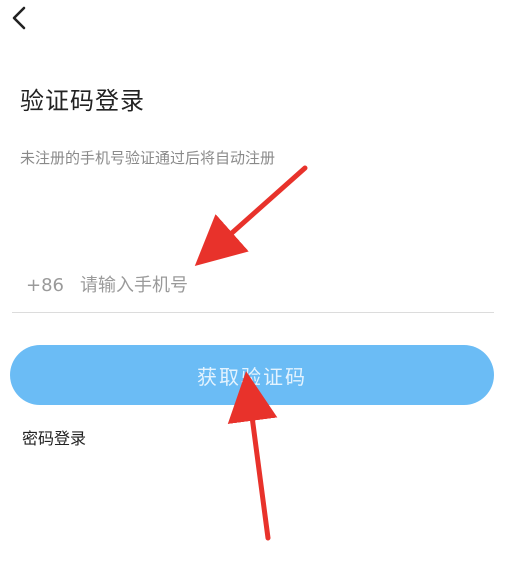 The height and width of the screenshot is (580, 509). I want to click on page-title: 验证码登录, so click(82, 101).